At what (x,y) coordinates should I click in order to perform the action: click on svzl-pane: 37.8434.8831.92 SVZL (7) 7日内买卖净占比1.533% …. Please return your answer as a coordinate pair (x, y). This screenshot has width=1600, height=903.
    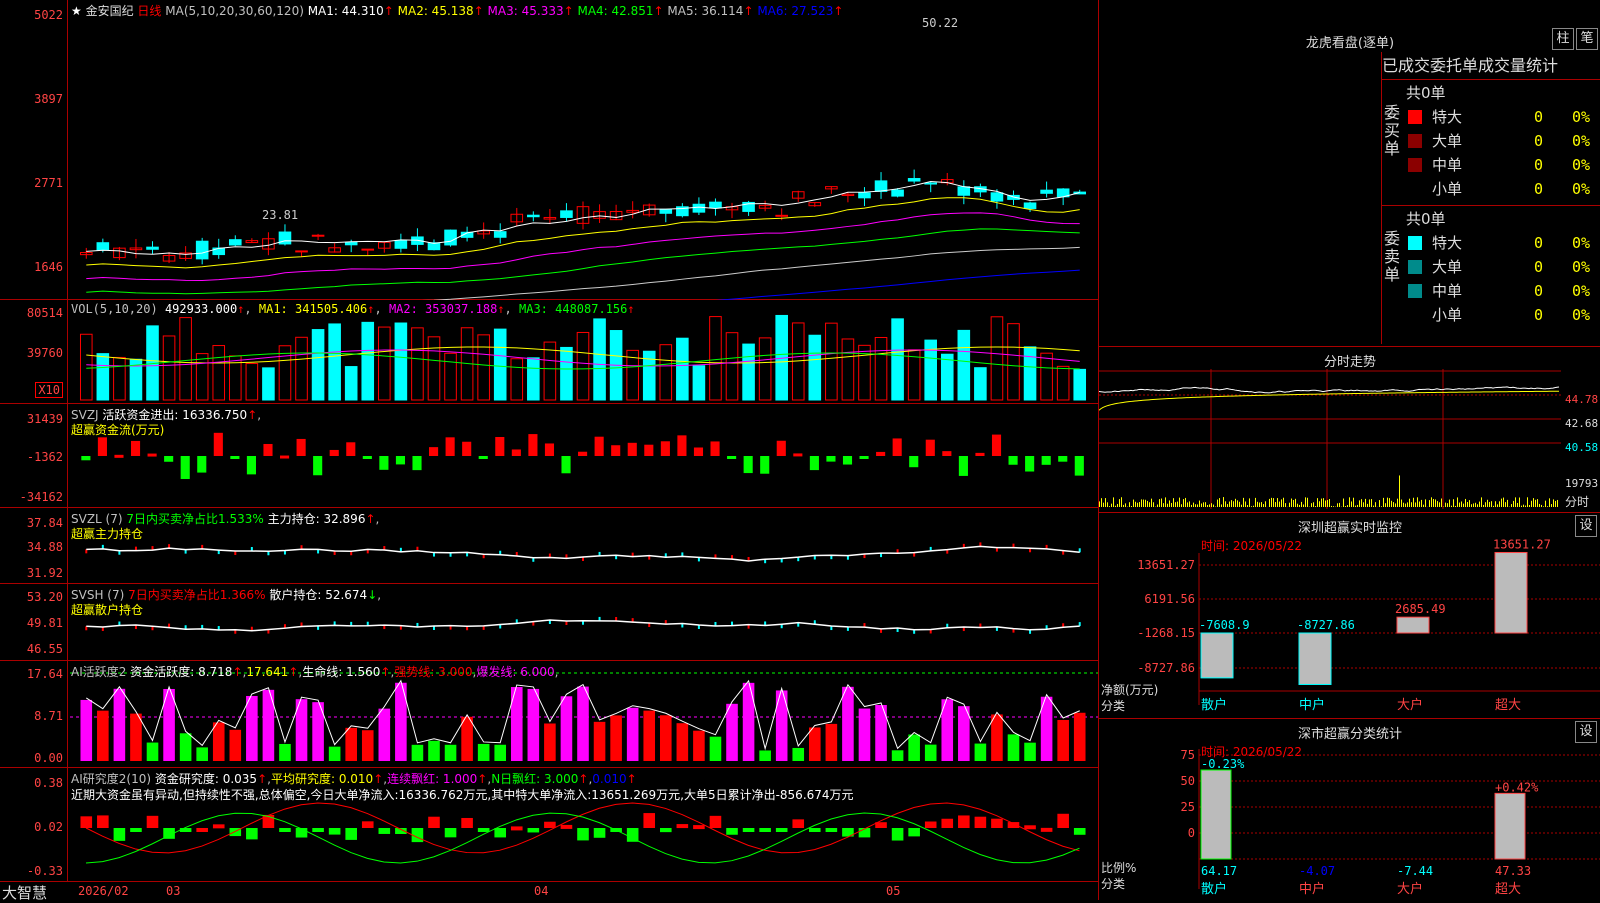
    Looking at the image, I should click on (549, 546).